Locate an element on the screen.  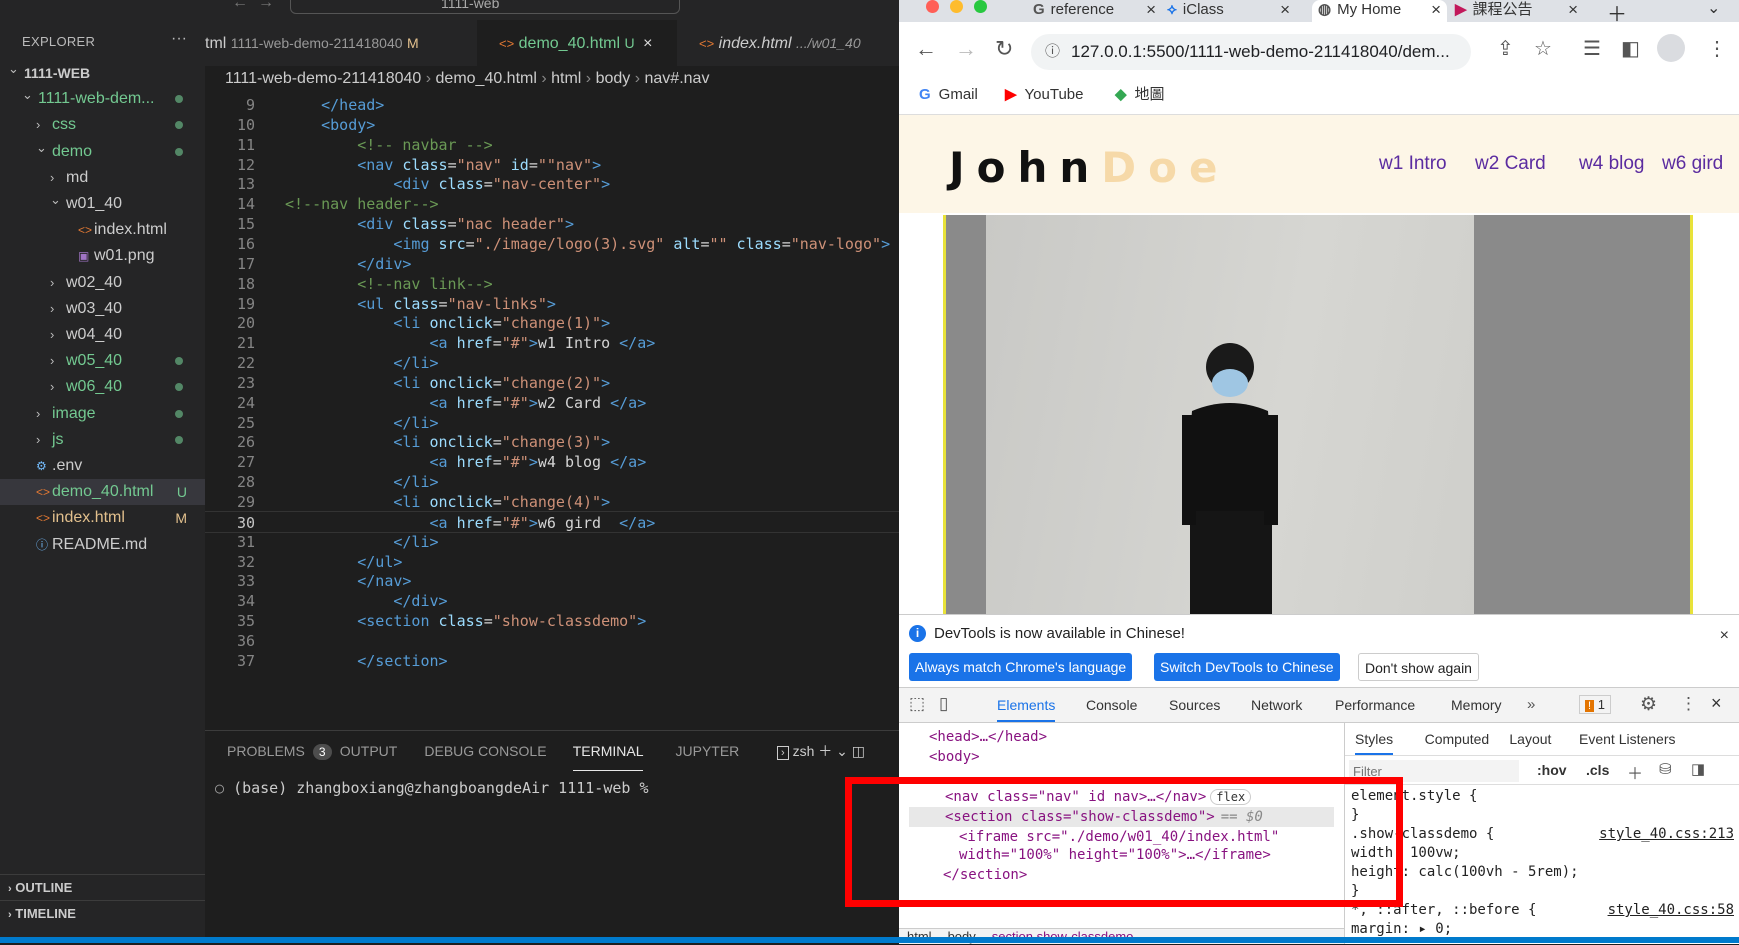
site-info-icon: ⓘ is located at coordinates (1052, 52).